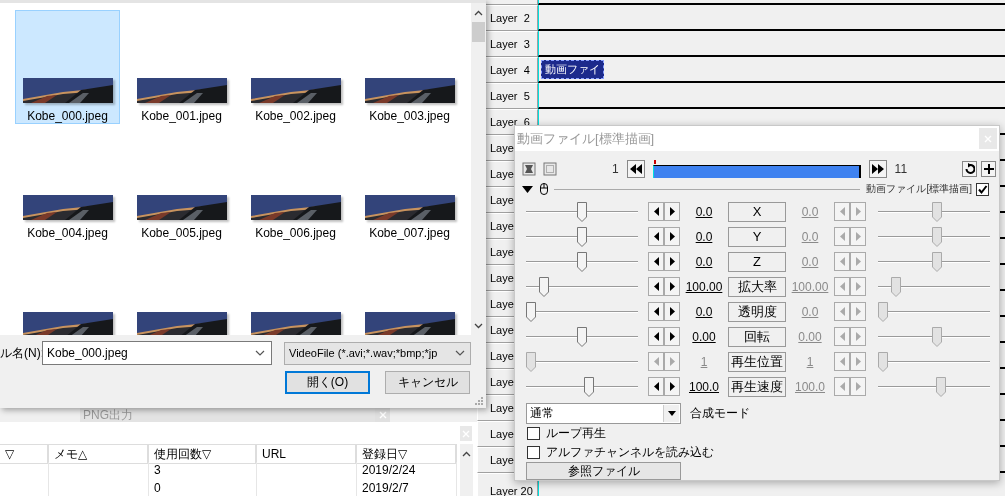 The image size is (1005, 496). What do you see at coordinates (409, 233) in the screenshot?
I see `file-name: Kobe_007.jpeg` at bounding box center [409, 233].